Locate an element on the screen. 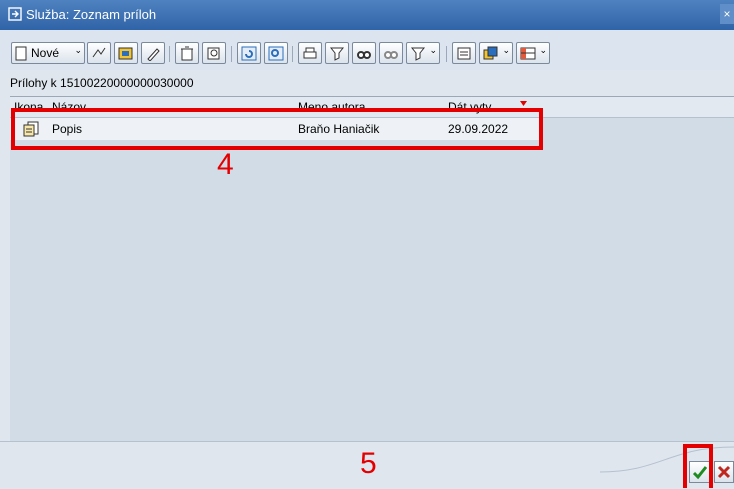 Image resolution: width=734 pixels, height=489 pixels. set-filter-icon is located at coordinates (418, 54).